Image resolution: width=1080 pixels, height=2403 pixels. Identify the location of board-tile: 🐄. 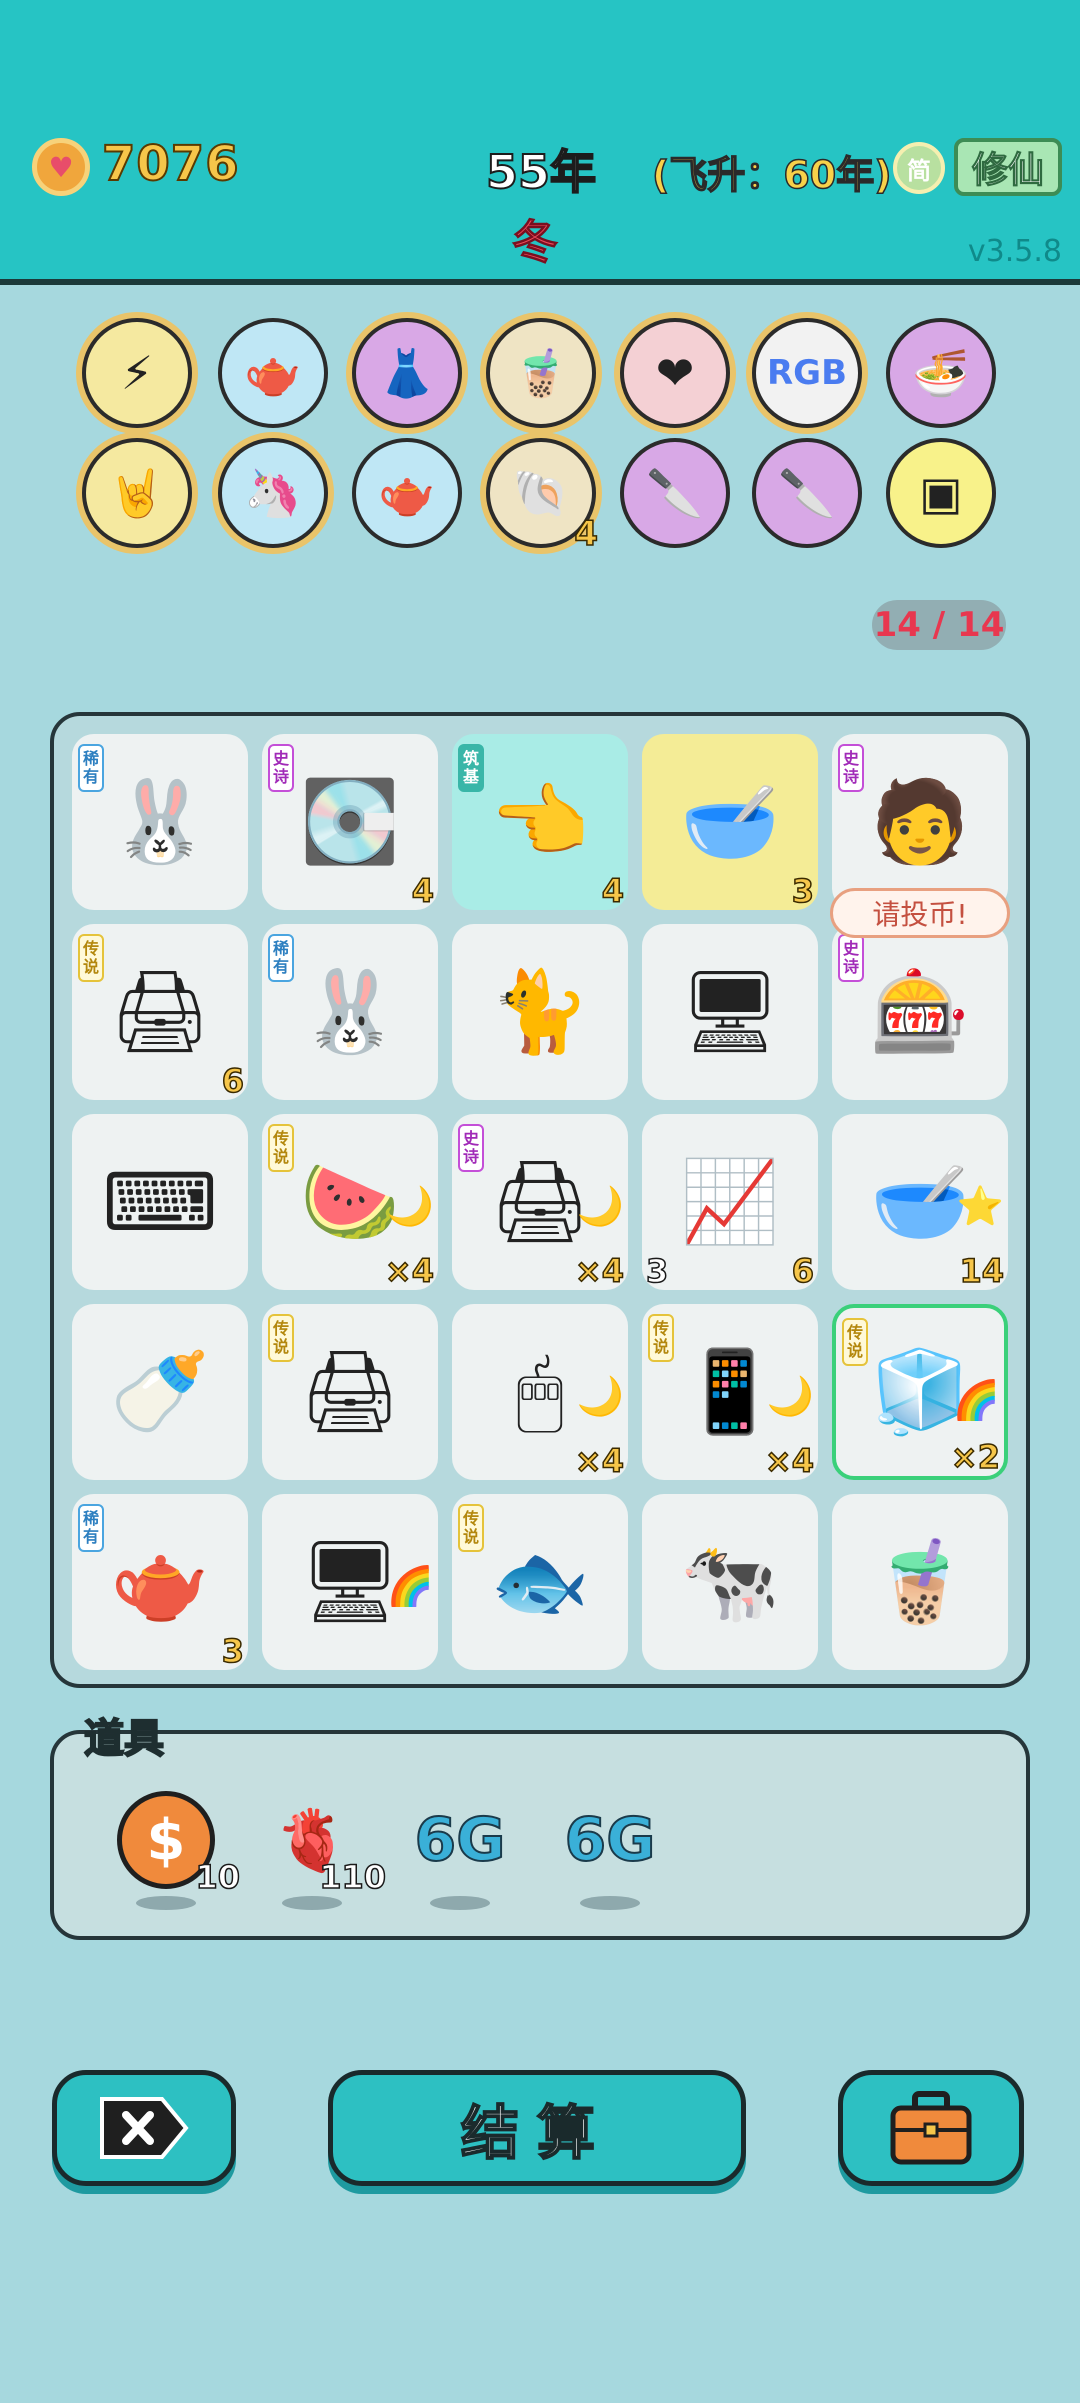
(730, 1582).